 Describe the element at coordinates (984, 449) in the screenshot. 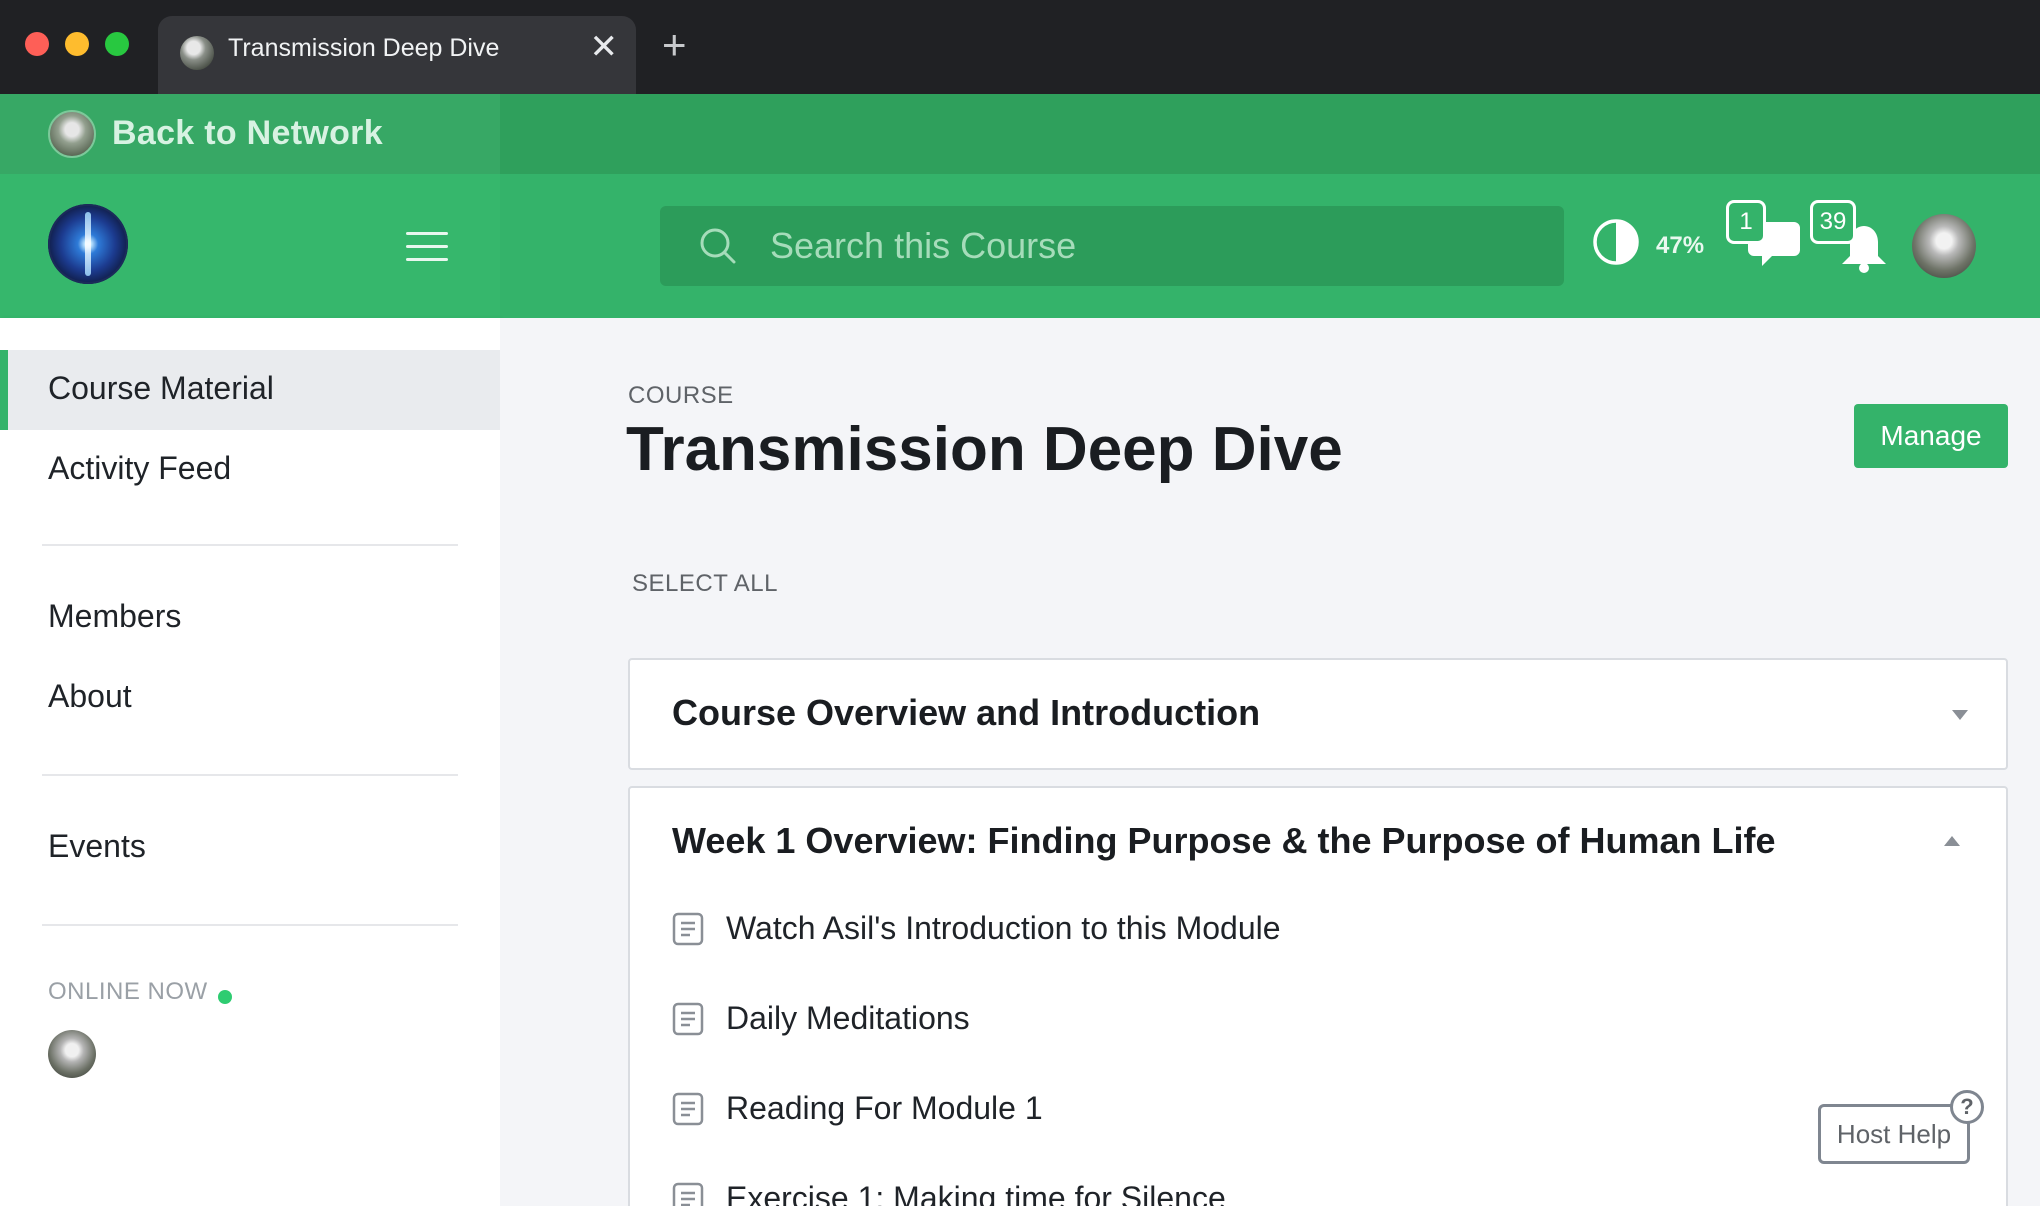

I see `page-title: Transmission Deep Dive` at that location.